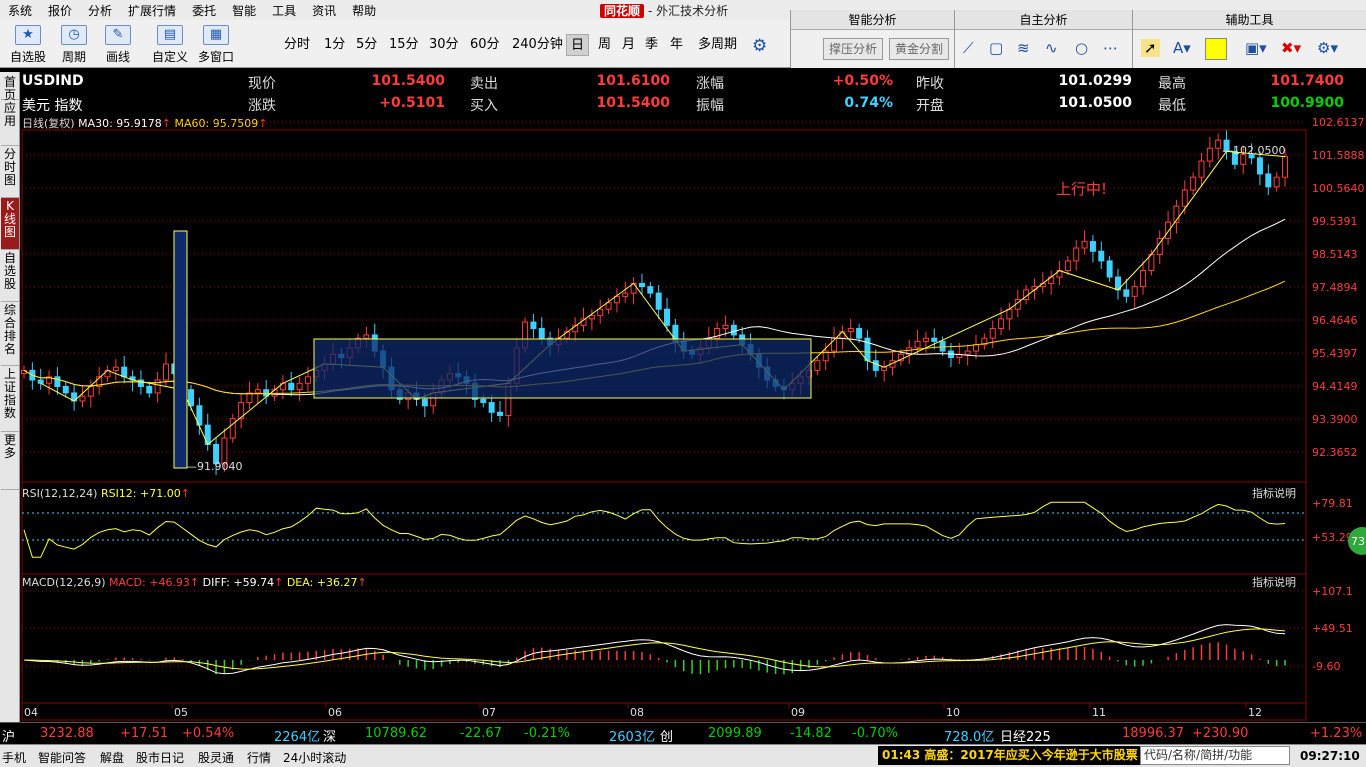  I want to click on rsi-arrow-icon: ↑, so click(185, 493).